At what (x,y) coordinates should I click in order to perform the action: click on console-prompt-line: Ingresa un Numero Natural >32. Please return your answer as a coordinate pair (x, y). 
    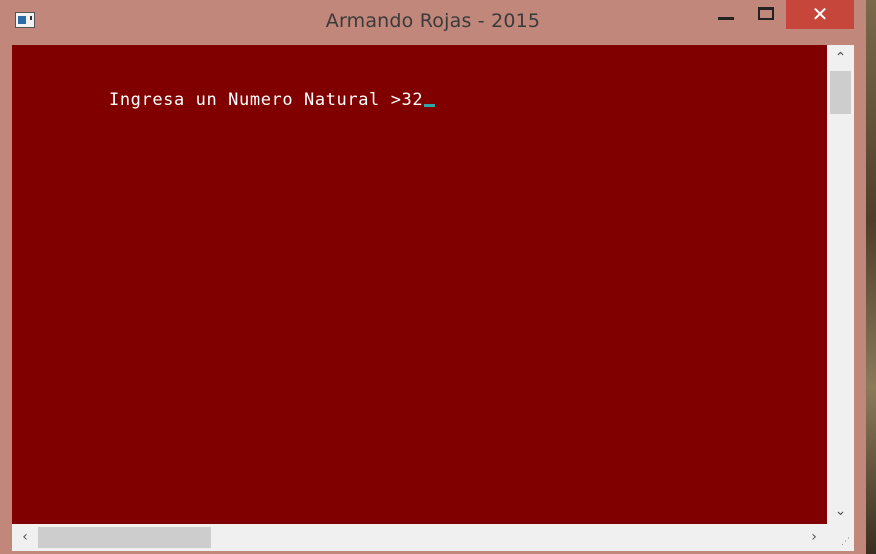
    Looking at the image, I should click on (272, 100).